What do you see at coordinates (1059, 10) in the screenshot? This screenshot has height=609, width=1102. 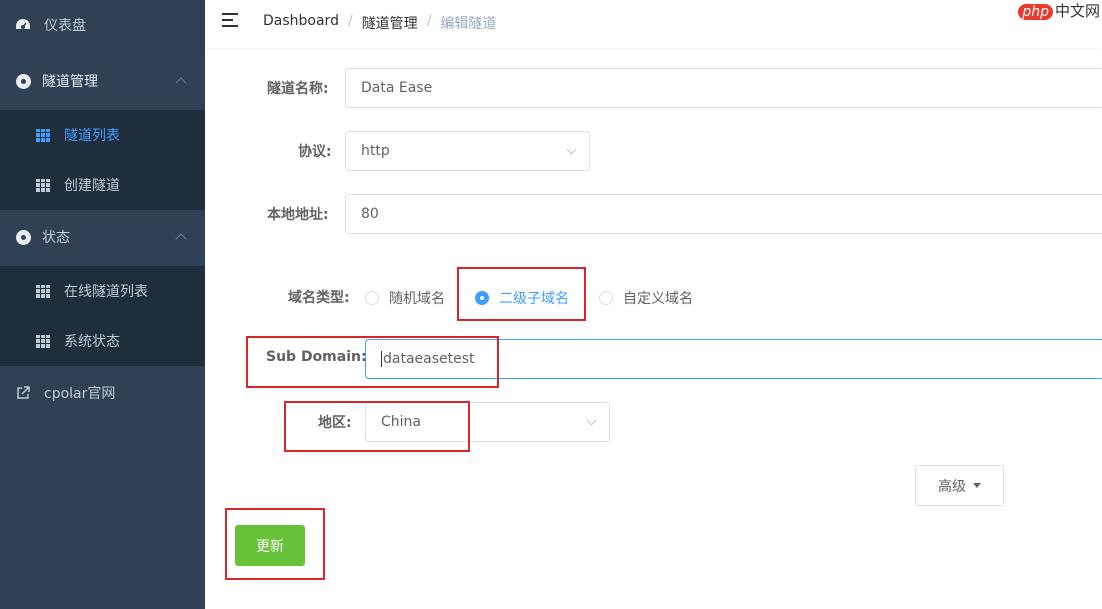 I see `watermark-logo: php 中文网` at bounding box center [1059, 10].